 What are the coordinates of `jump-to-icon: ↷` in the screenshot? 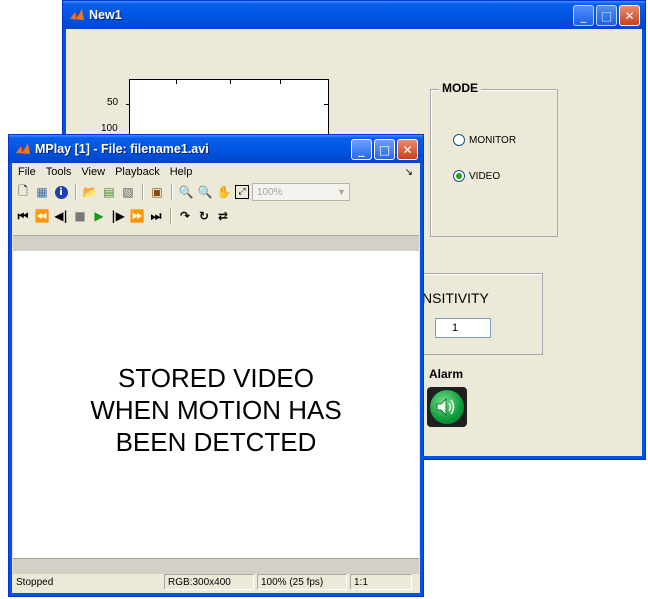 It's located at (185, 216).